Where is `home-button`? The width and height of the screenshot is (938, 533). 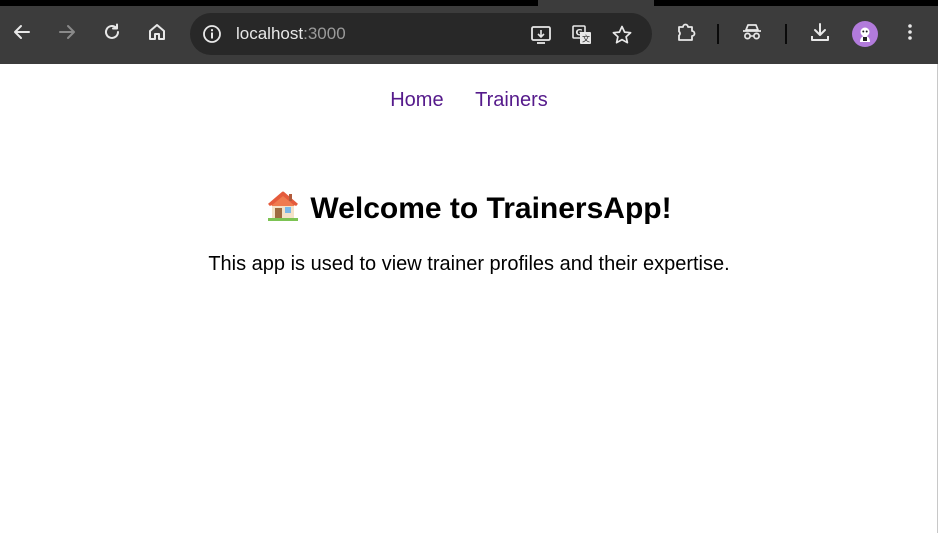
home-button is located at coordinates (157, 32).